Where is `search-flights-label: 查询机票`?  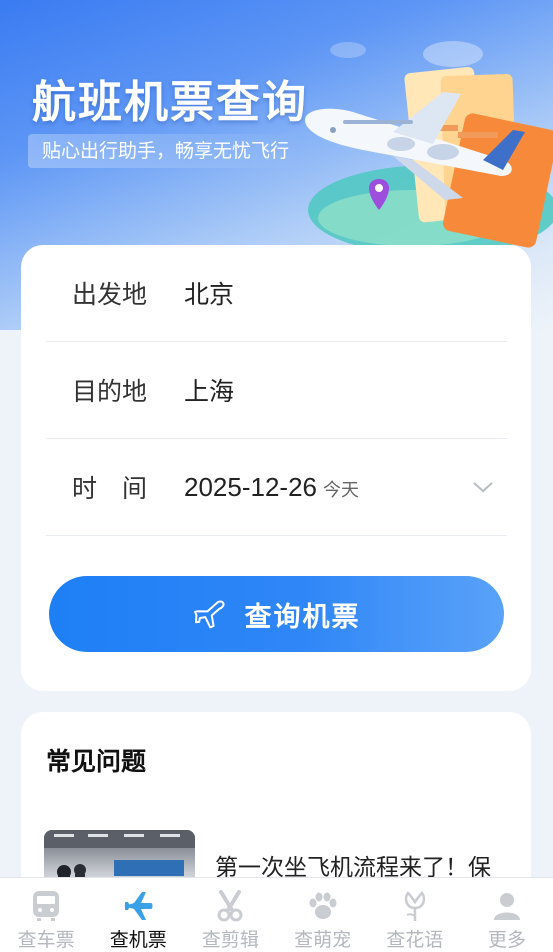 search-flights-label: 查询机票 is located at coordinates (302, 617).